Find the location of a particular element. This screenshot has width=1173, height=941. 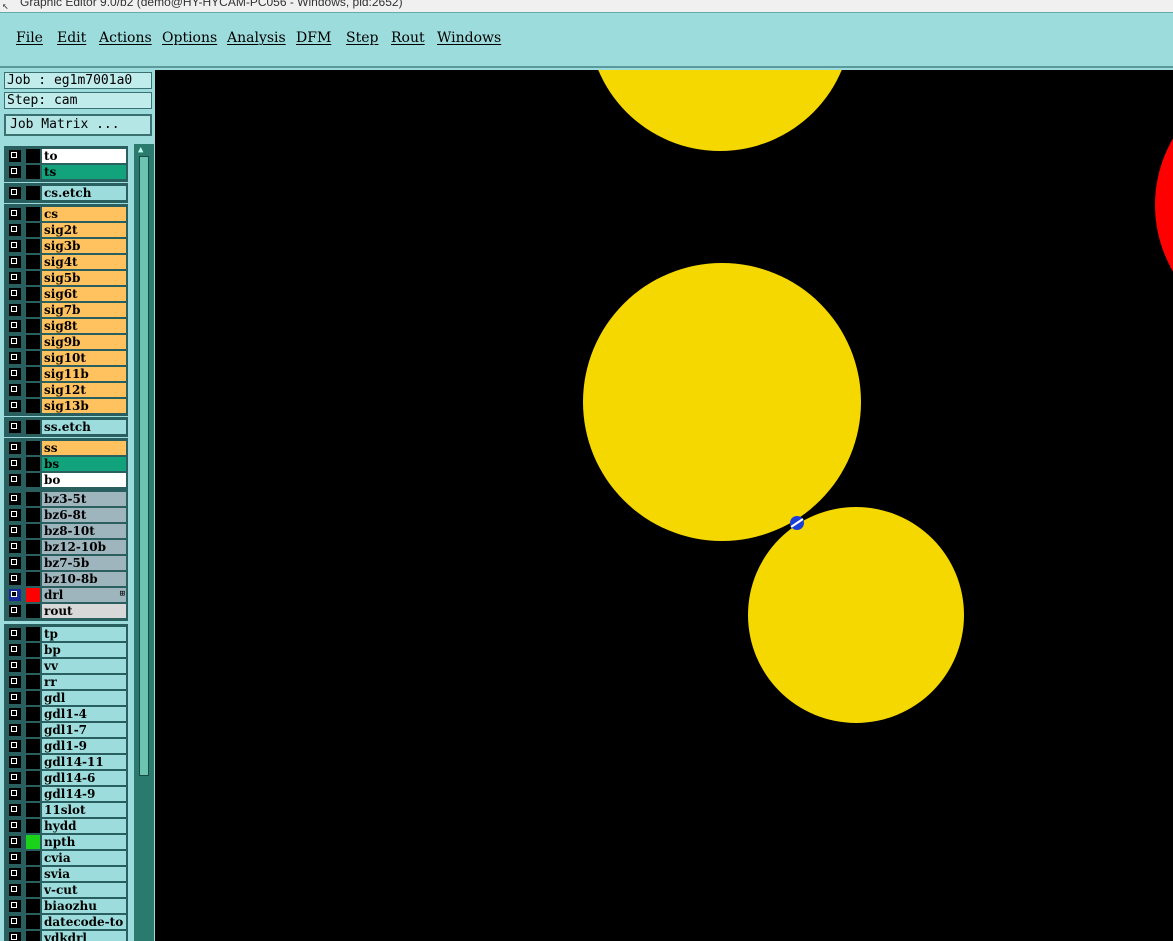

layer-name: sig2t is located at coordinates (84, 230).